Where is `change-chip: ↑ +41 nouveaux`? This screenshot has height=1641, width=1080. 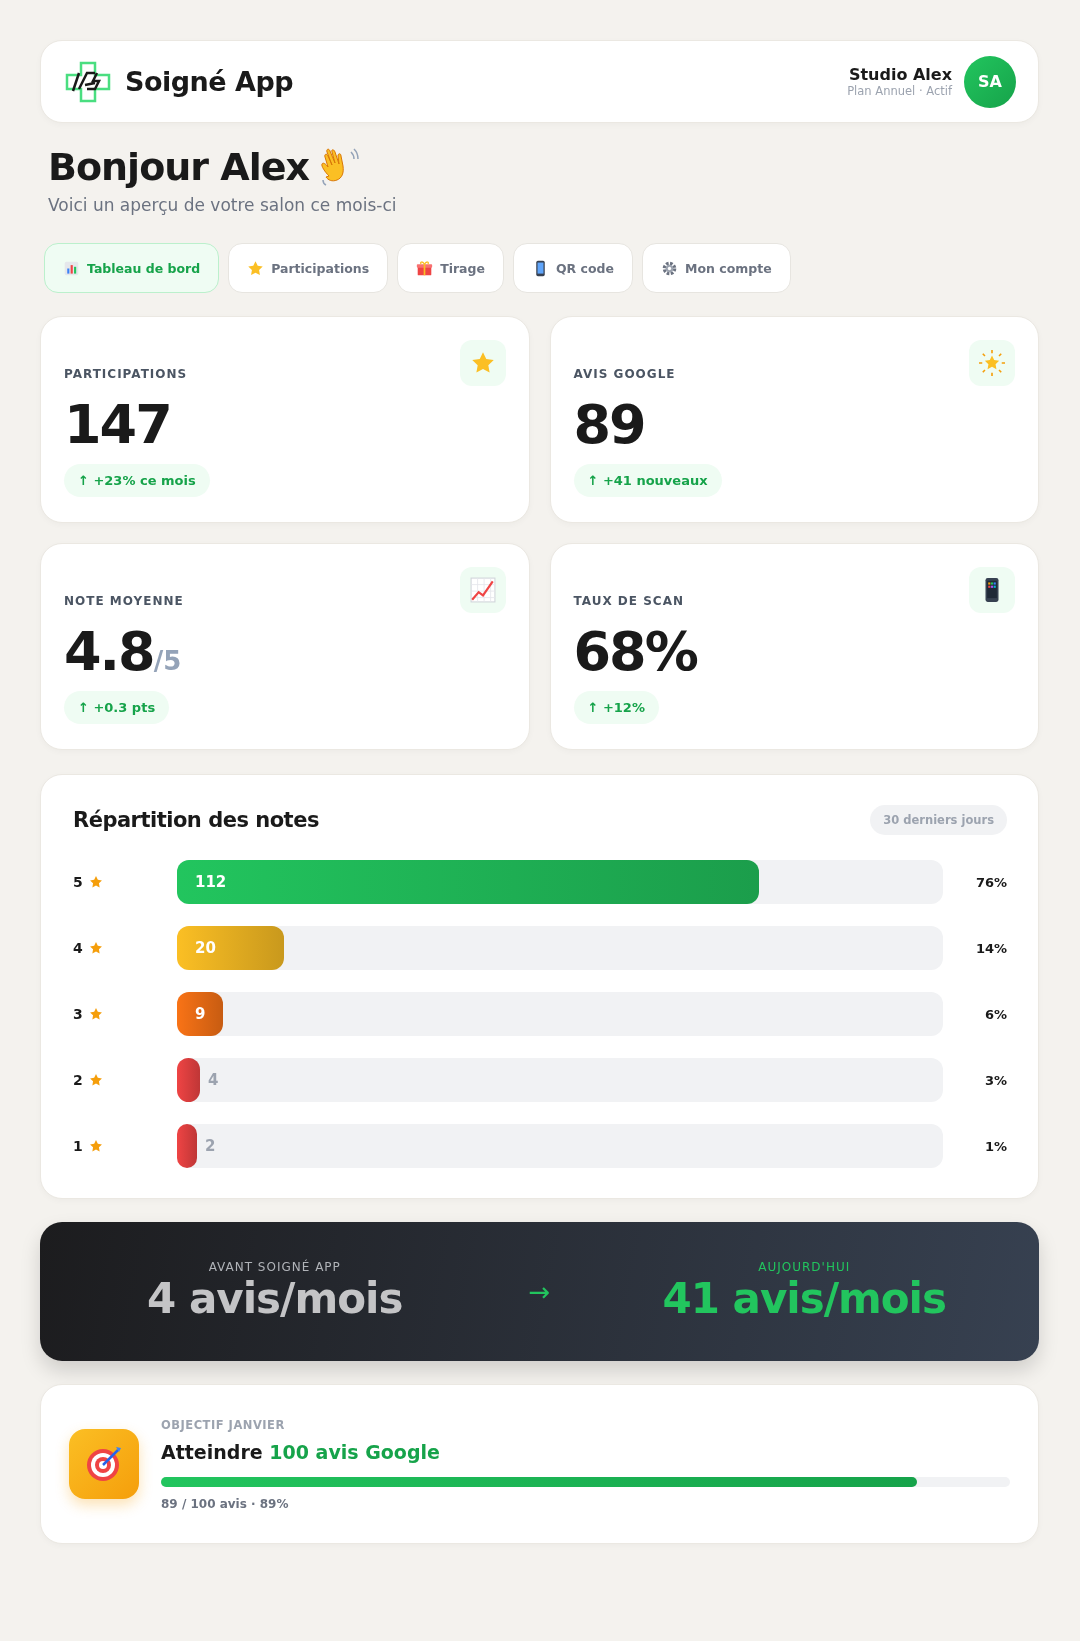 change-chip: ↑ +41 nouveaux is located at coordinates (647, 481).